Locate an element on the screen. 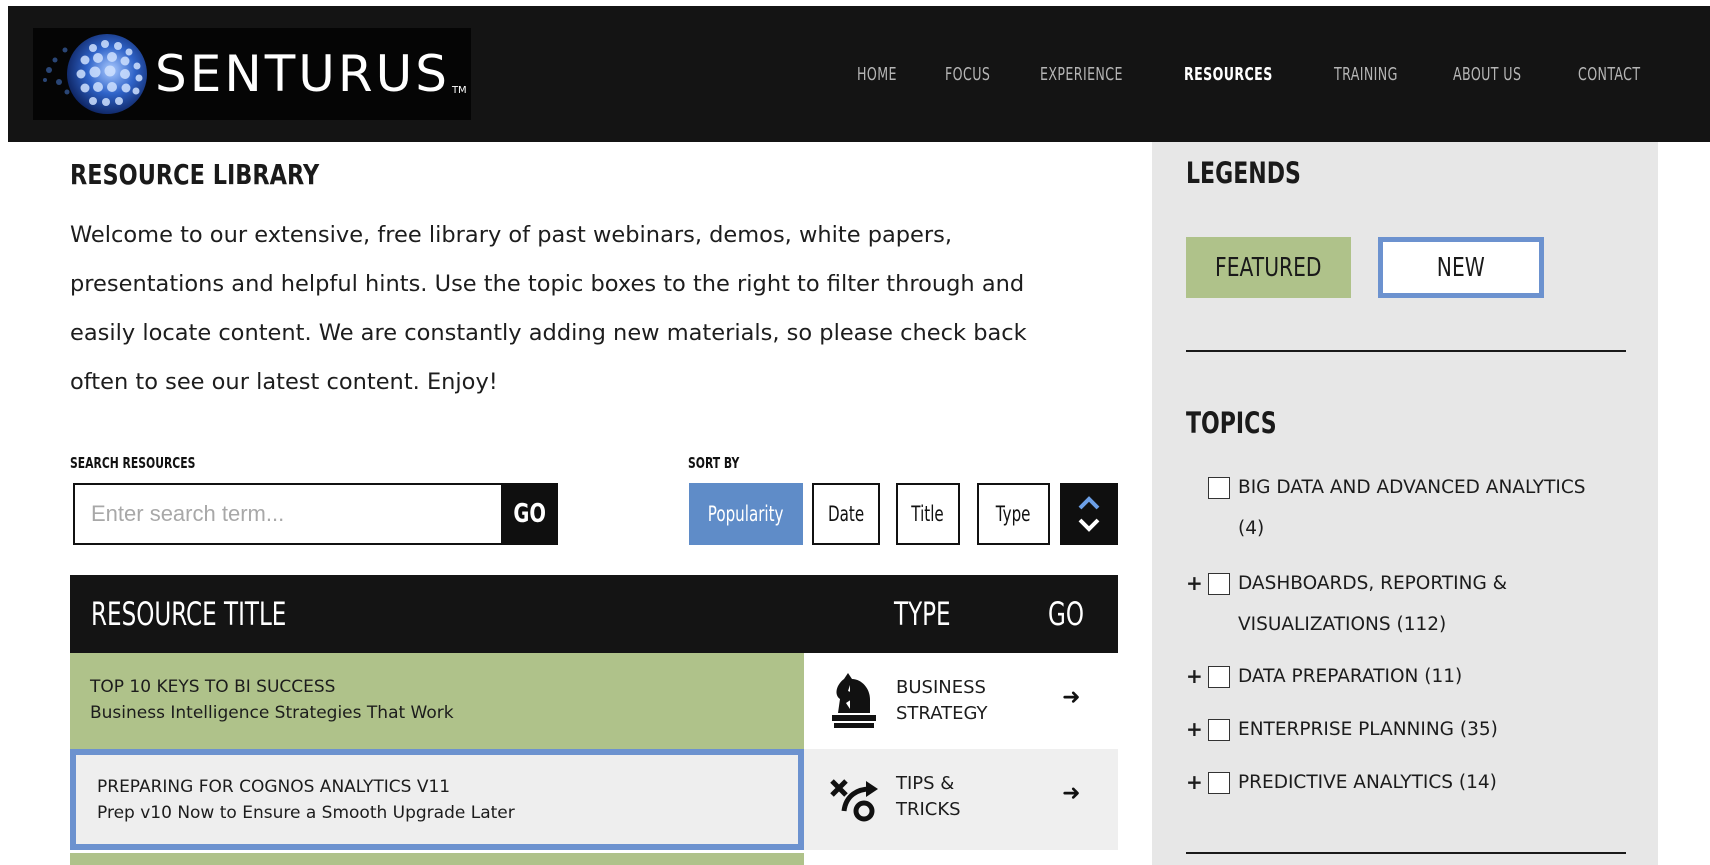 The image size is (1710, 865). sort-popularity-button: Popularity is located at coordinates (746, 514).